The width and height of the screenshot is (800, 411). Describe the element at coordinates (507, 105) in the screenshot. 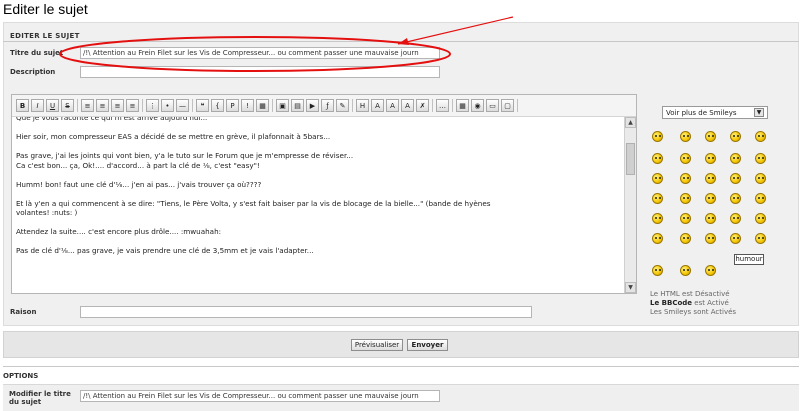

I see `paste-button: ▢` at that location.